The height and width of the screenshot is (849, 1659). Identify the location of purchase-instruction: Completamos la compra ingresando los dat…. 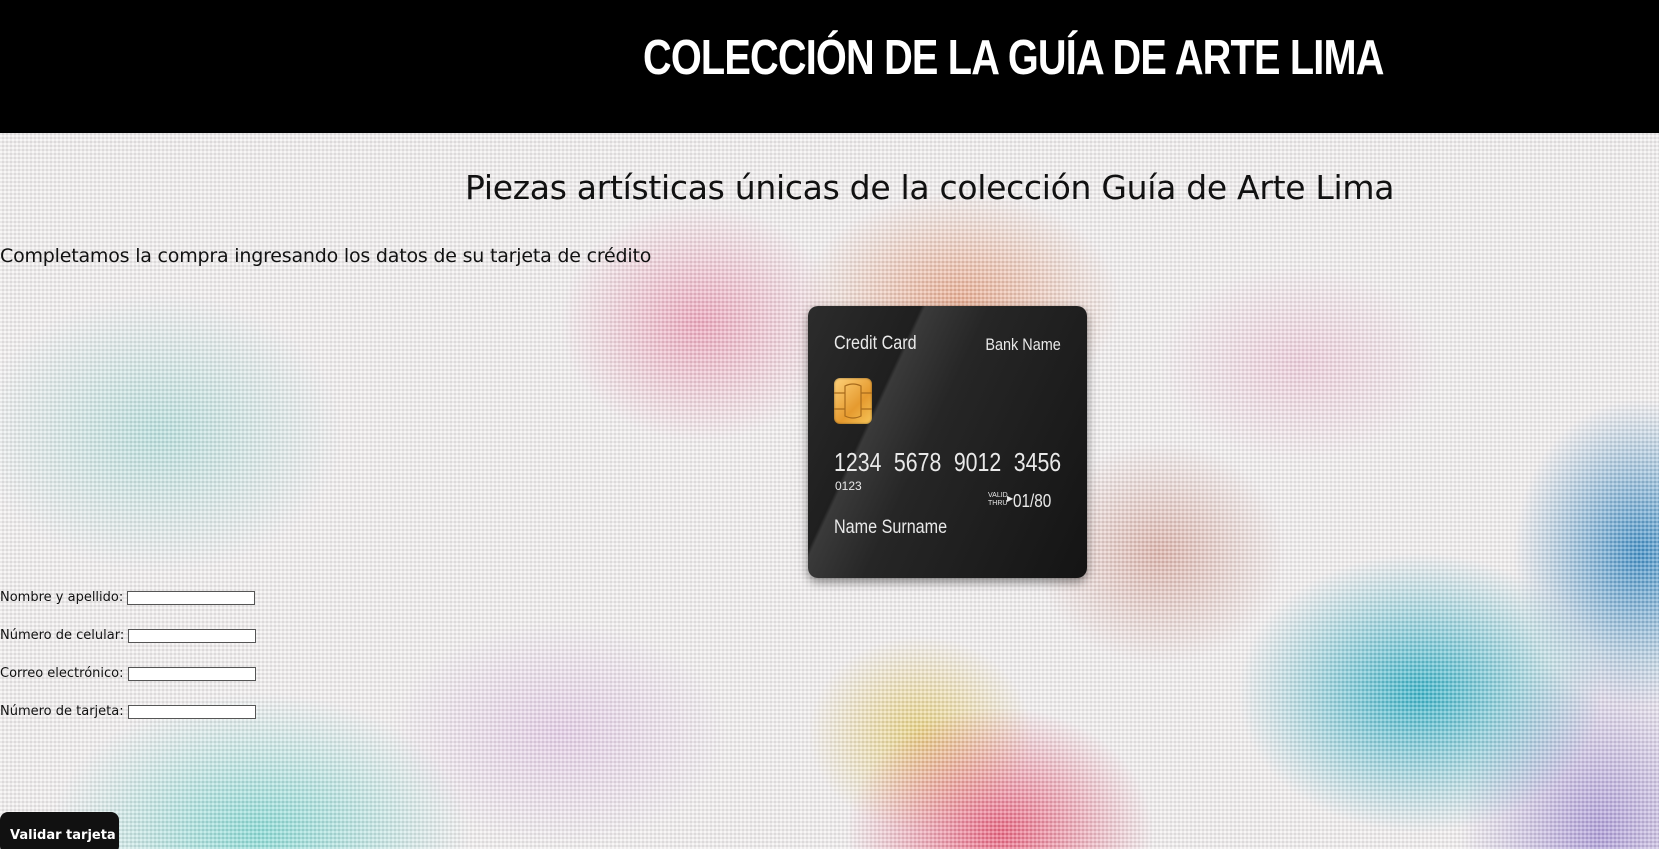
(326, 256).